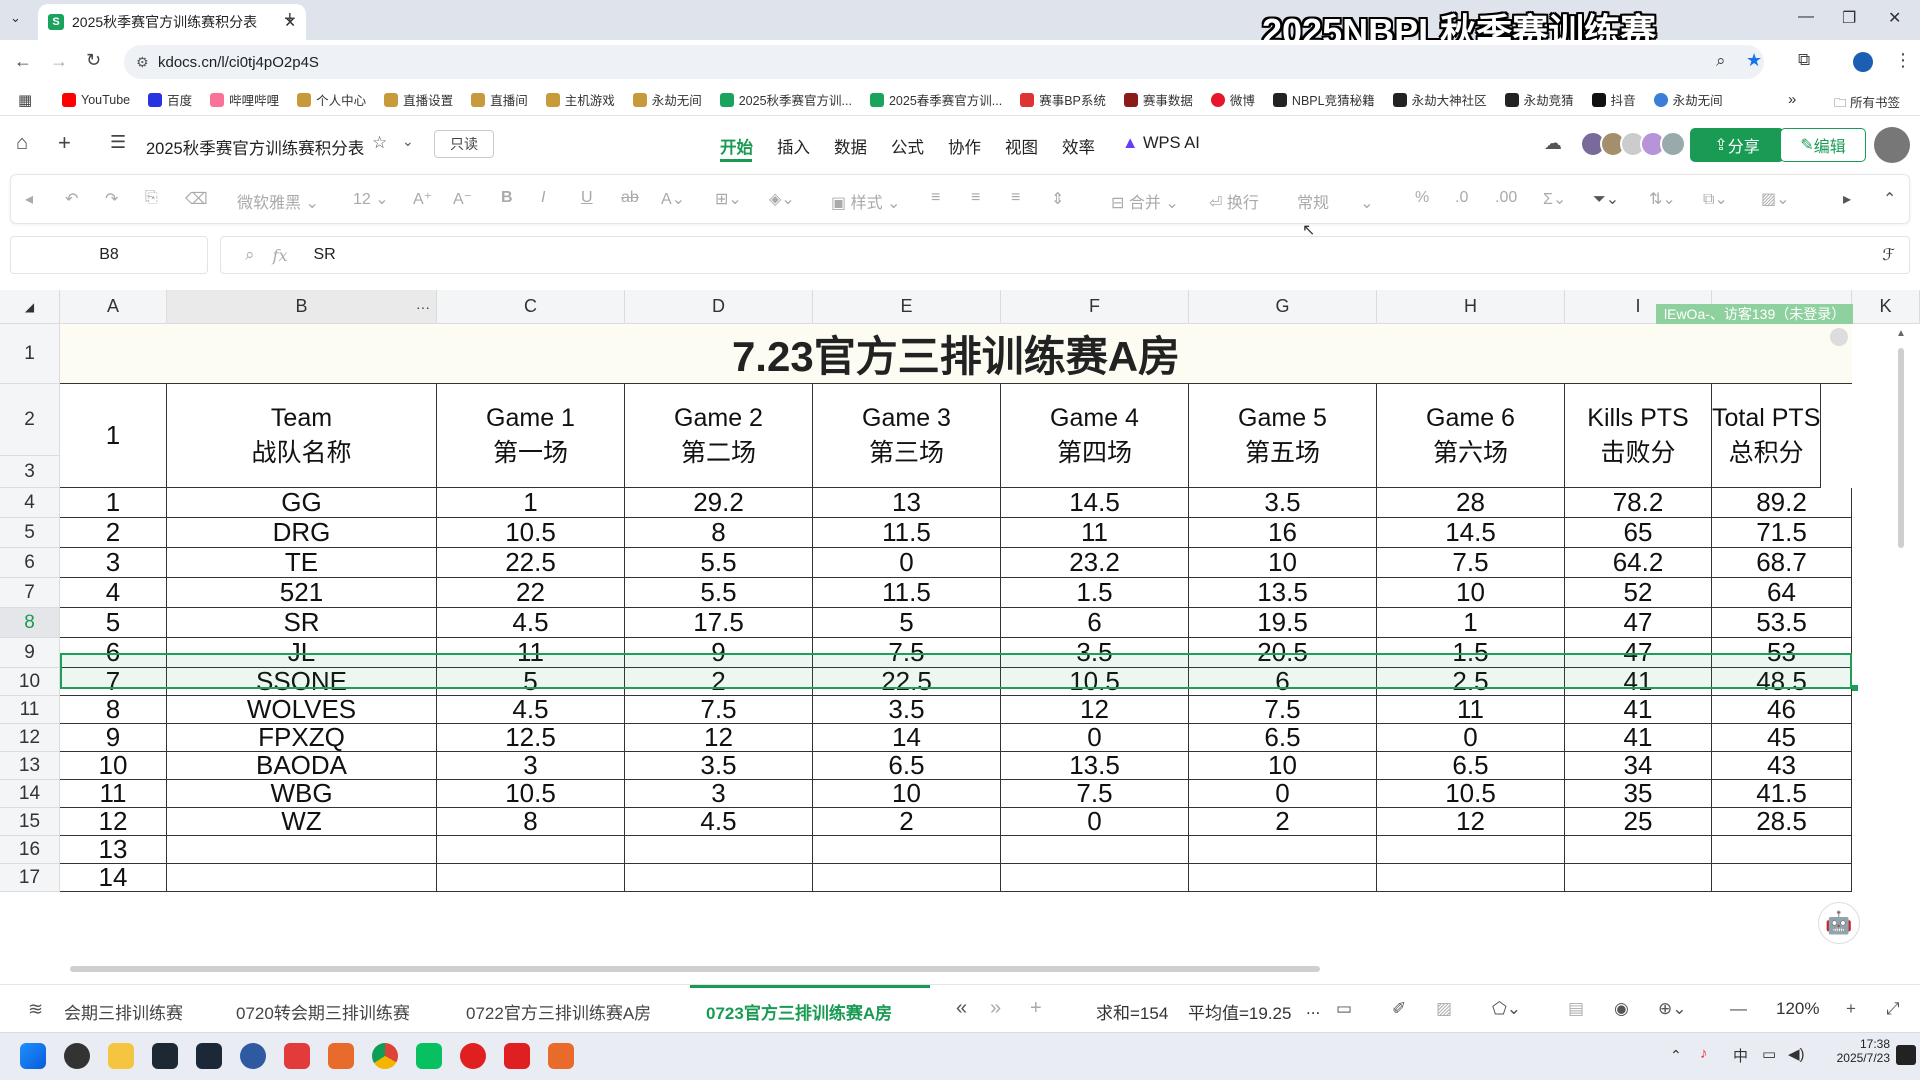 The height and width of the screenshot is (1080, 1920). What do you see at coordinates (907, 821) in the screenshot?
I see `table-cell: 2` at bounding box center [907, 821].